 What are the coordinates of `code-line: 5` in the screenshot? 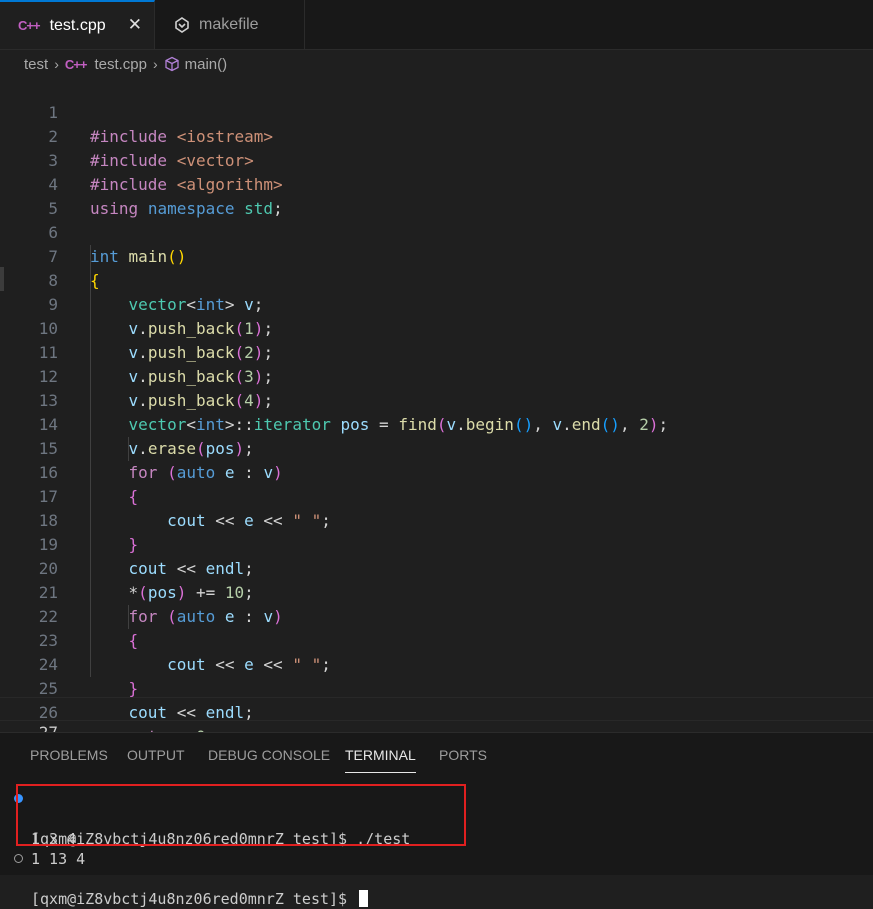 It's located at (436, 195).